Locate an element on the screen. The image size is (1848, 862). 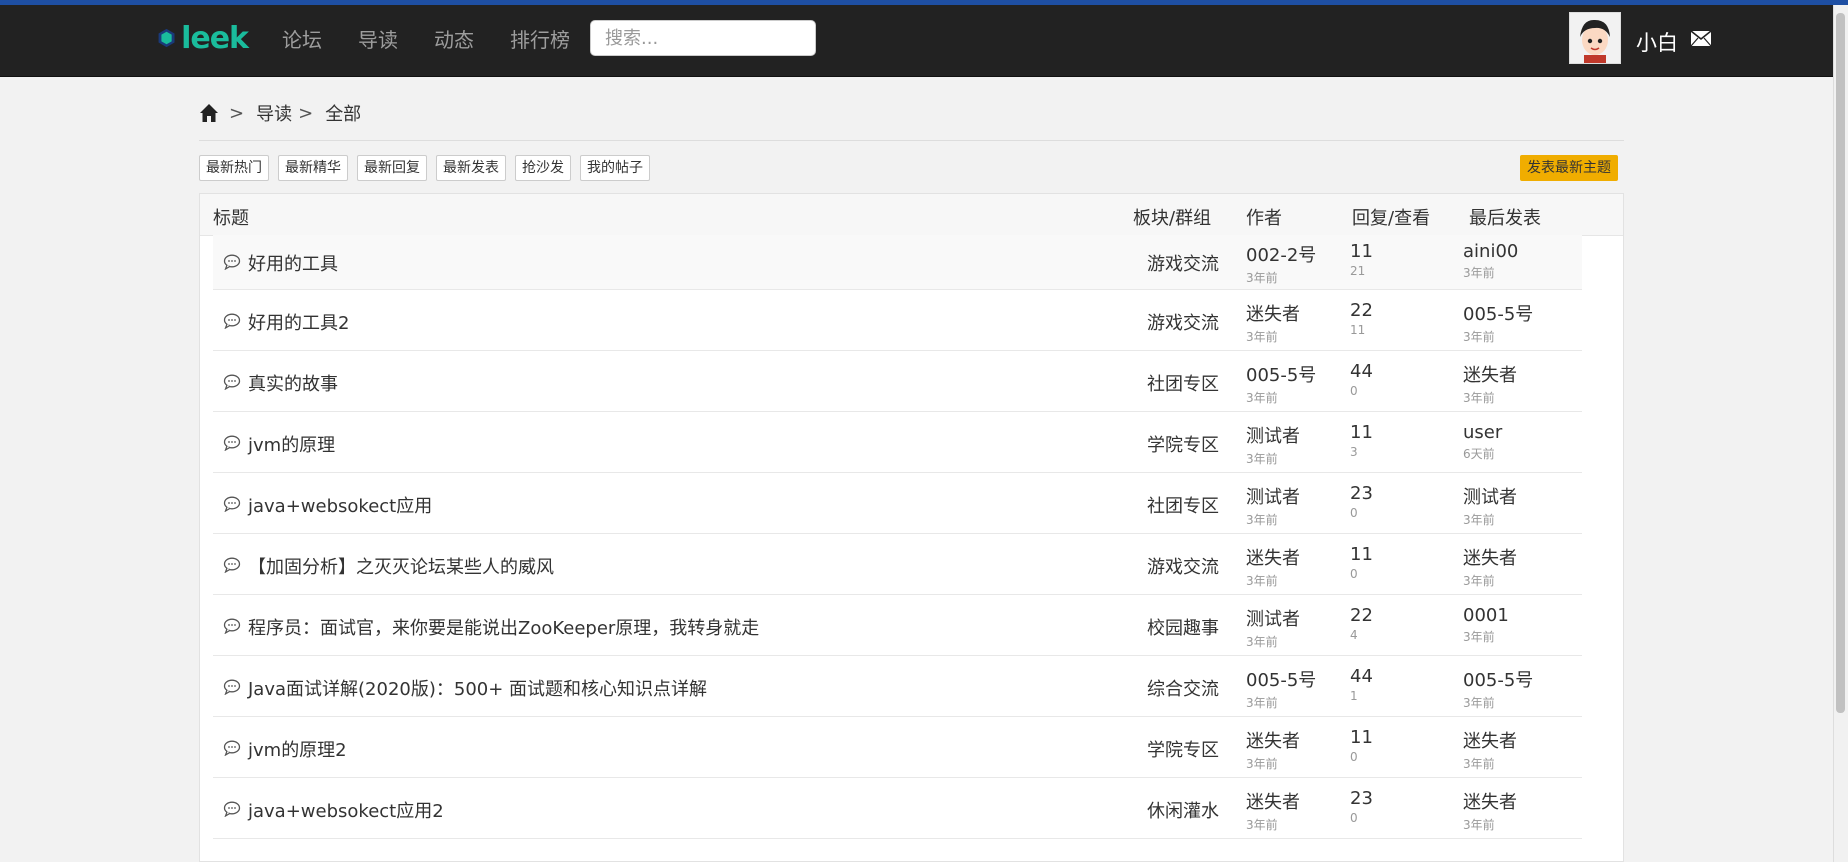
filter-bar: 最新热门 最新精华 最新回复 最新发表 抢沙发 我的帖子 is located at coordinates (429, 168).